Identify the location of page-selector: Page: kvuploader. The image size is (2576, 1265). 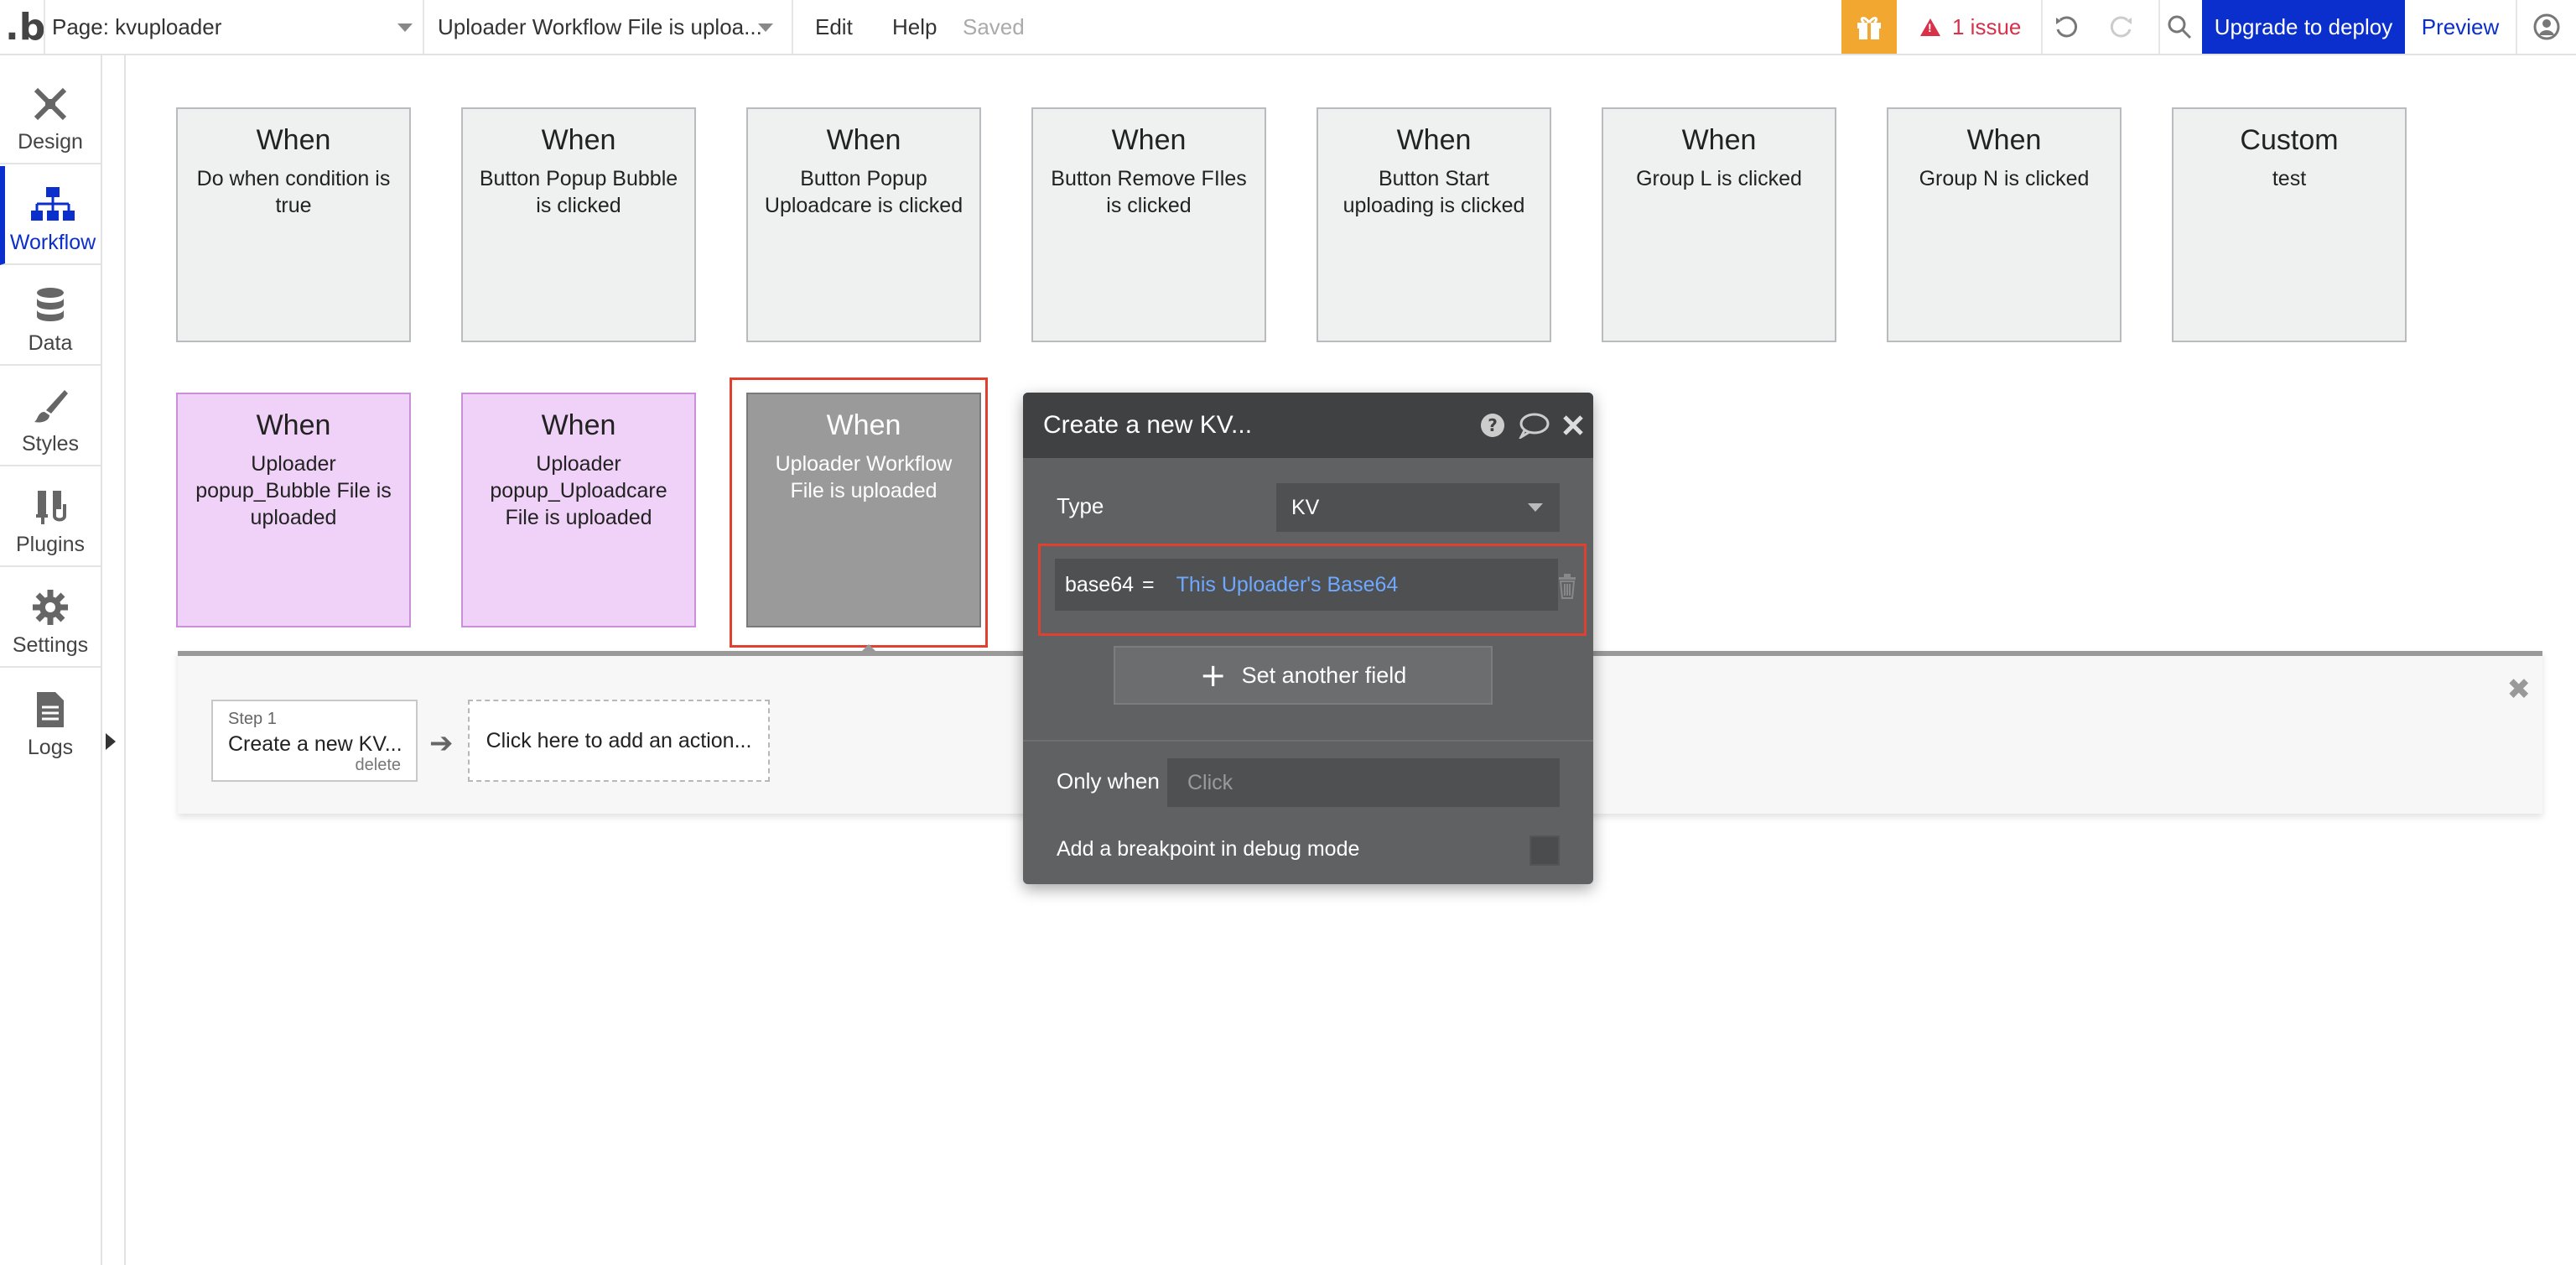
(232, 27).